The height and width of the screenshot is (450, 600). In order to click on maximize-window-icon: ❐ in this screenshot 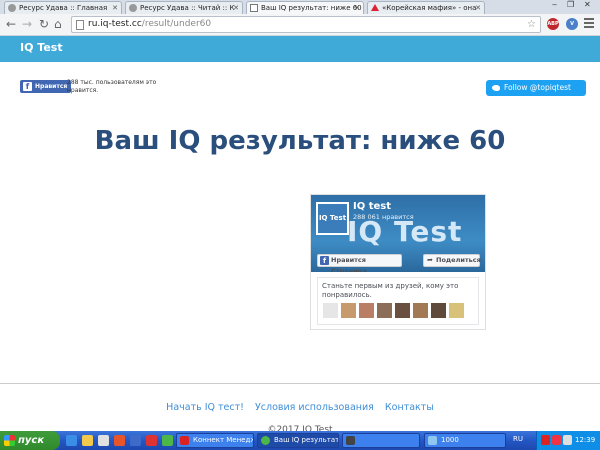, I will do `click(570, 4)`.